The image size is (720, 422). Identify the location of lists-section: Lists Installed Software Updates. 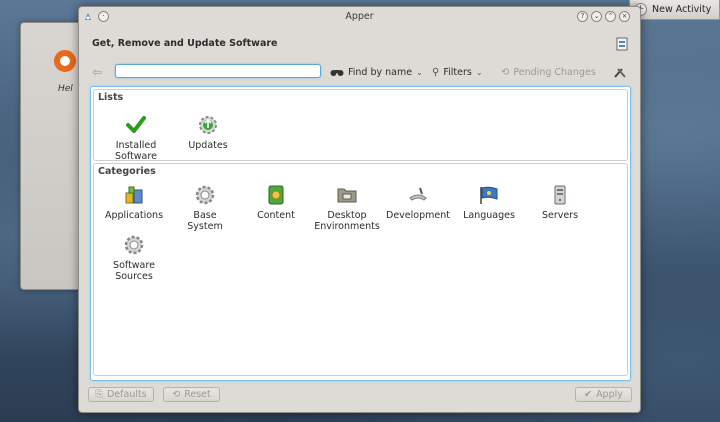
(360, 125).